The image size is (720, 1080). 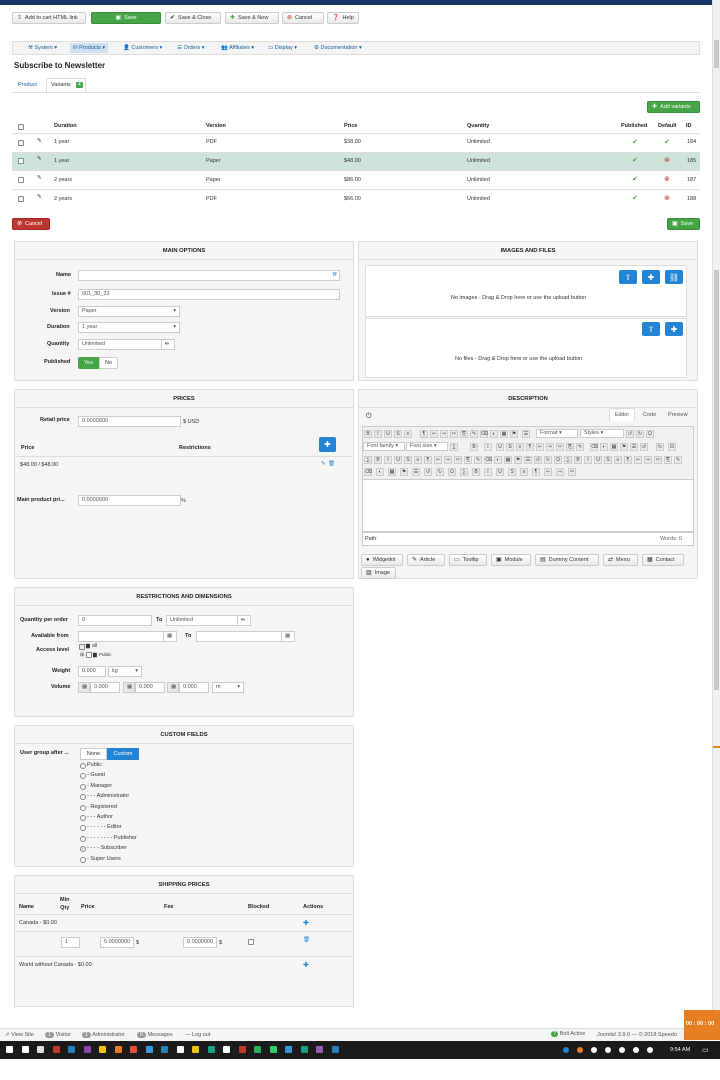 What do you see at coordinates (129, 500) in the screenshot?
I see `main-product-price-input: 0.0000000` at bounding box center [129, 500].